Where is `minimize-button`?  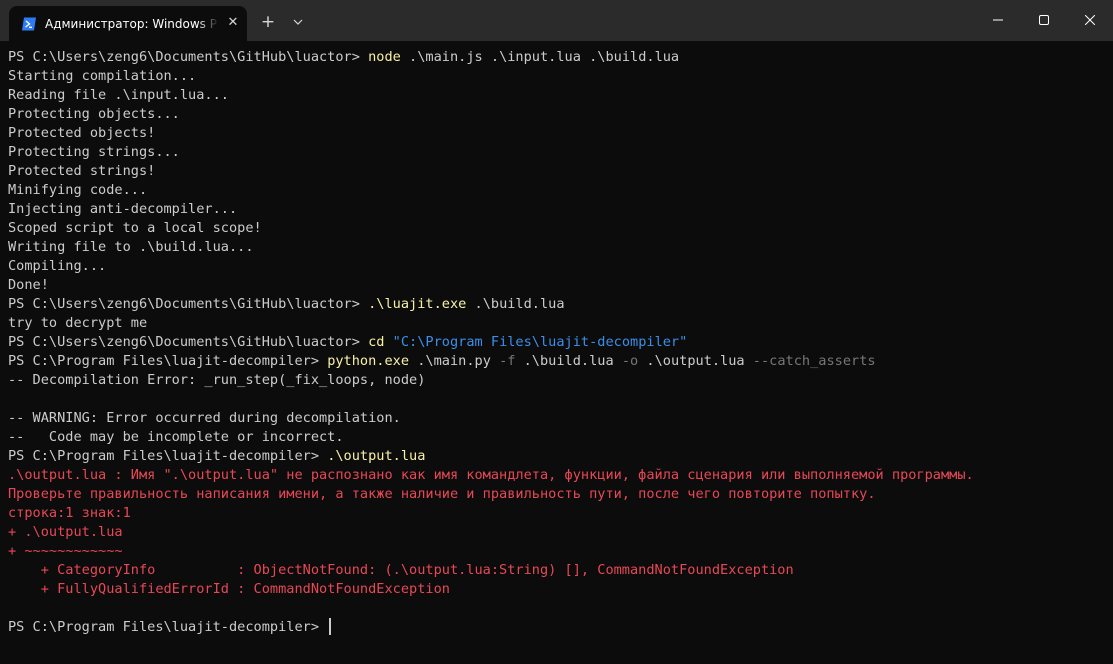 minimize-button is located at coordinates (998, 20).